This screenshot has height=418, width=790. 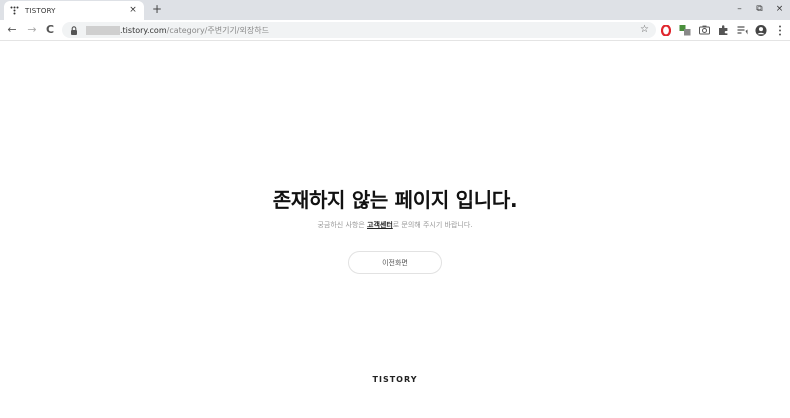 I want to click on profile-avatar-icon, so click(x=761, y=30).